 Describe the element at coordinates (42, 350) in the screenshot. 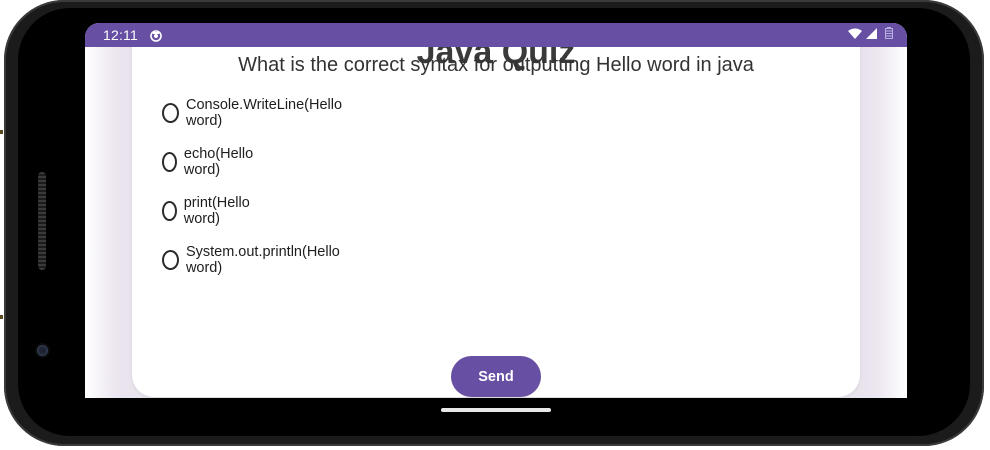

I see `front-camera` at that location.